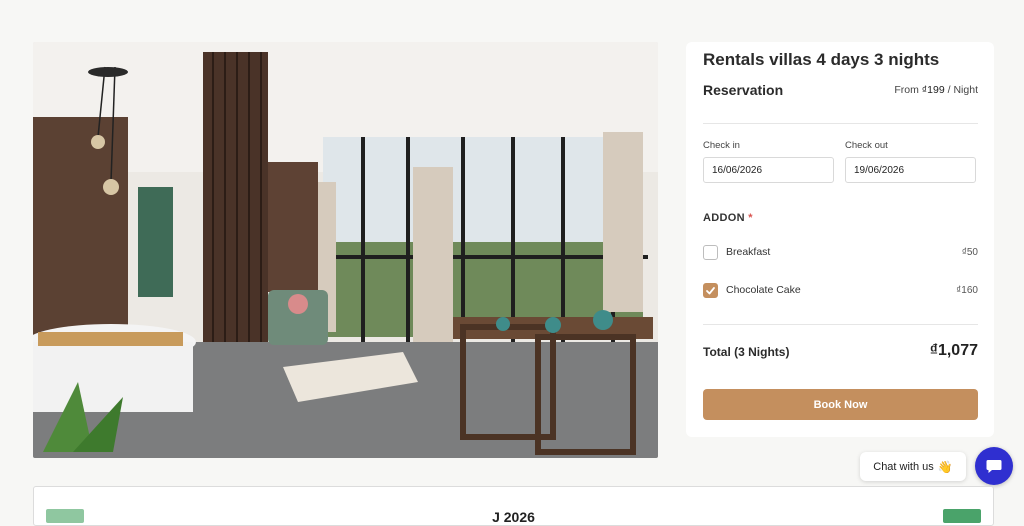 This screenshot has height=526, width=1024. What do you see at coordinates (840, 252) in the screenshot?
I see `addon-item-breakfast: Breakfast ₫50` at bounding box center [840, 252].